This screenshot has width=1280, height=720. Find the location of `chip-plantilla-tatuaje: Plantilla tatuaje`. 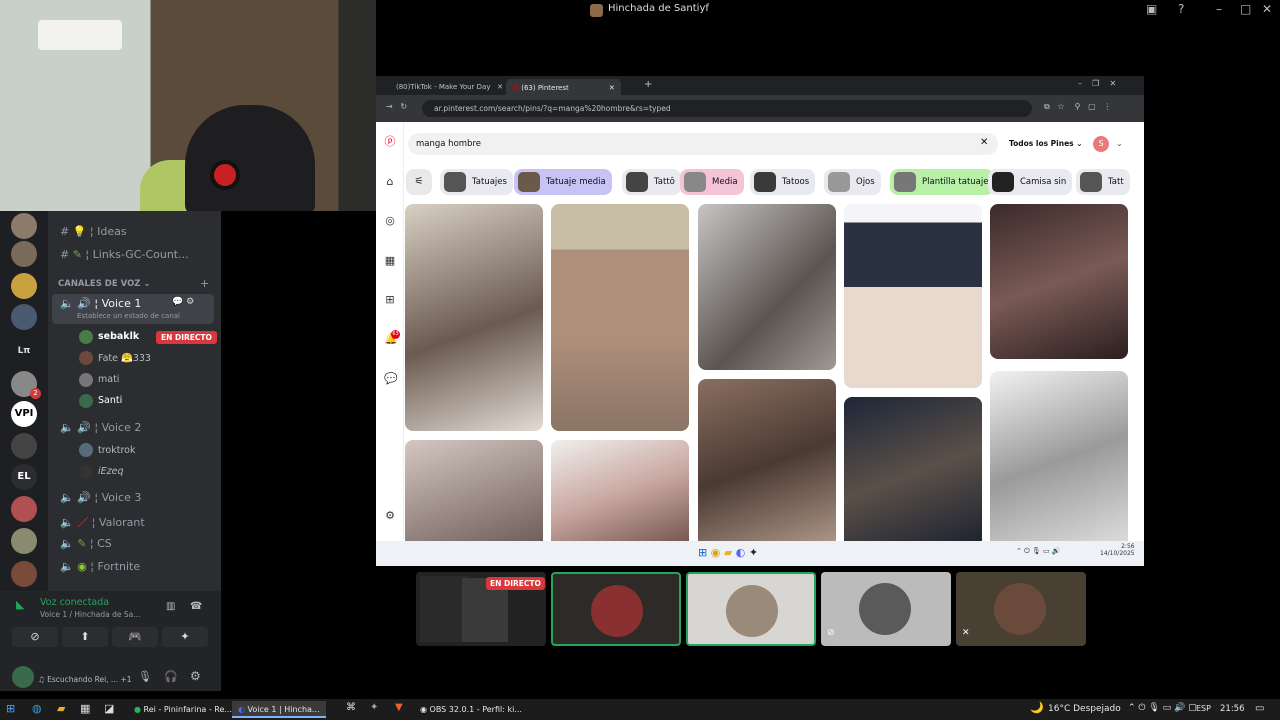

chip-plantilla-tatuaje: Plantilla tatuaje is located at coordinates (942, 182).